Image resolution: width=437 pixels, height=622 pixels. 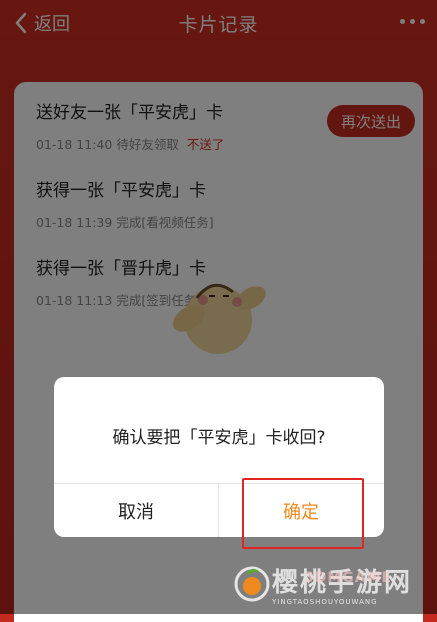 What do you see at coordinates (136, 510) in the screenshot?
I see `cancel-button: 取消` at bounding box center [136, 510].